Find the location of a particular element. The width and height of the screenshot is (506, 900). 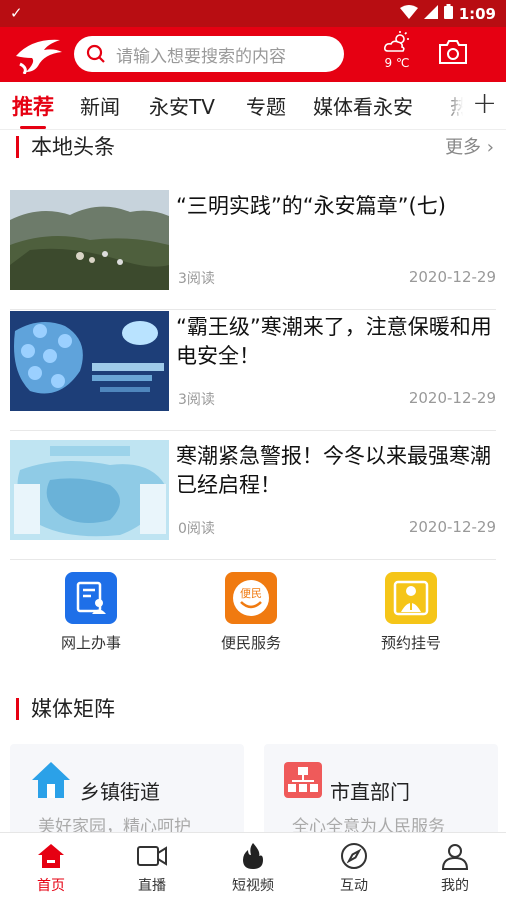

service-shortcuts: 网上办事 便民 便民服务 预约挂号 is located at coordinates (253, 610).